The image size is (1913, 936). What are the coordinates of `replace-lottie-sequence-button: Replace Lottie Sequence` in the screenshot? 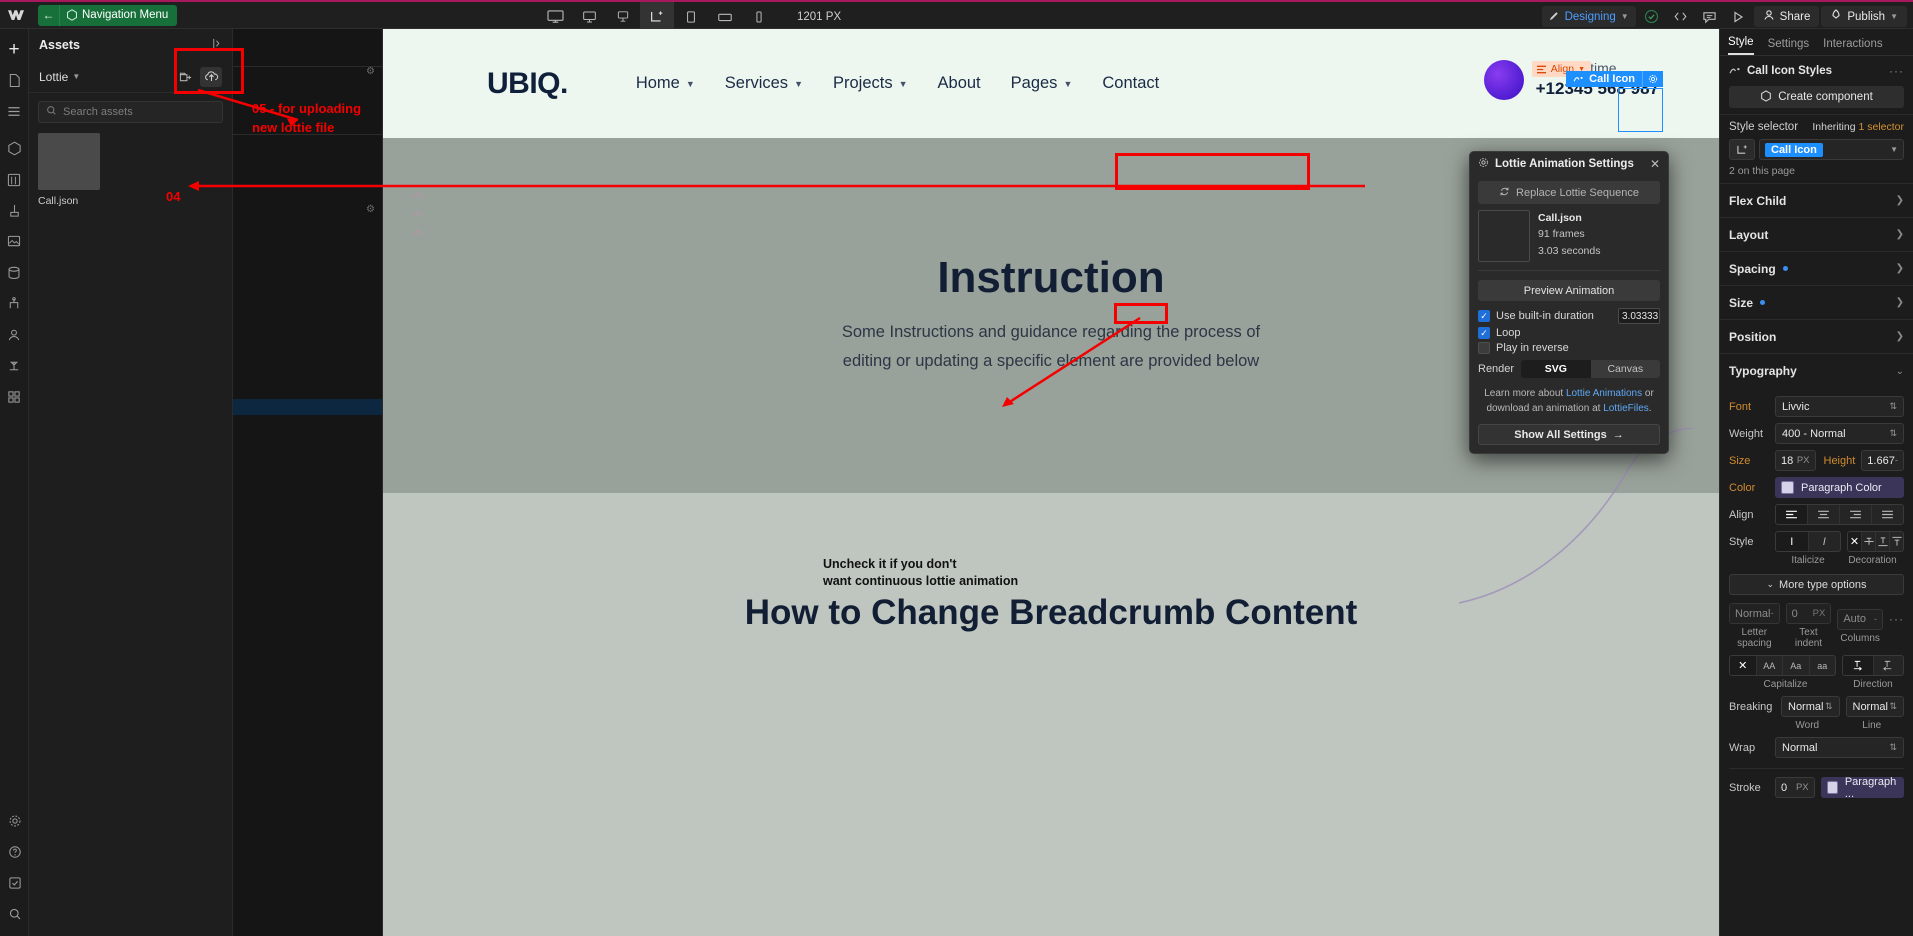 It's located at (1569, 192).